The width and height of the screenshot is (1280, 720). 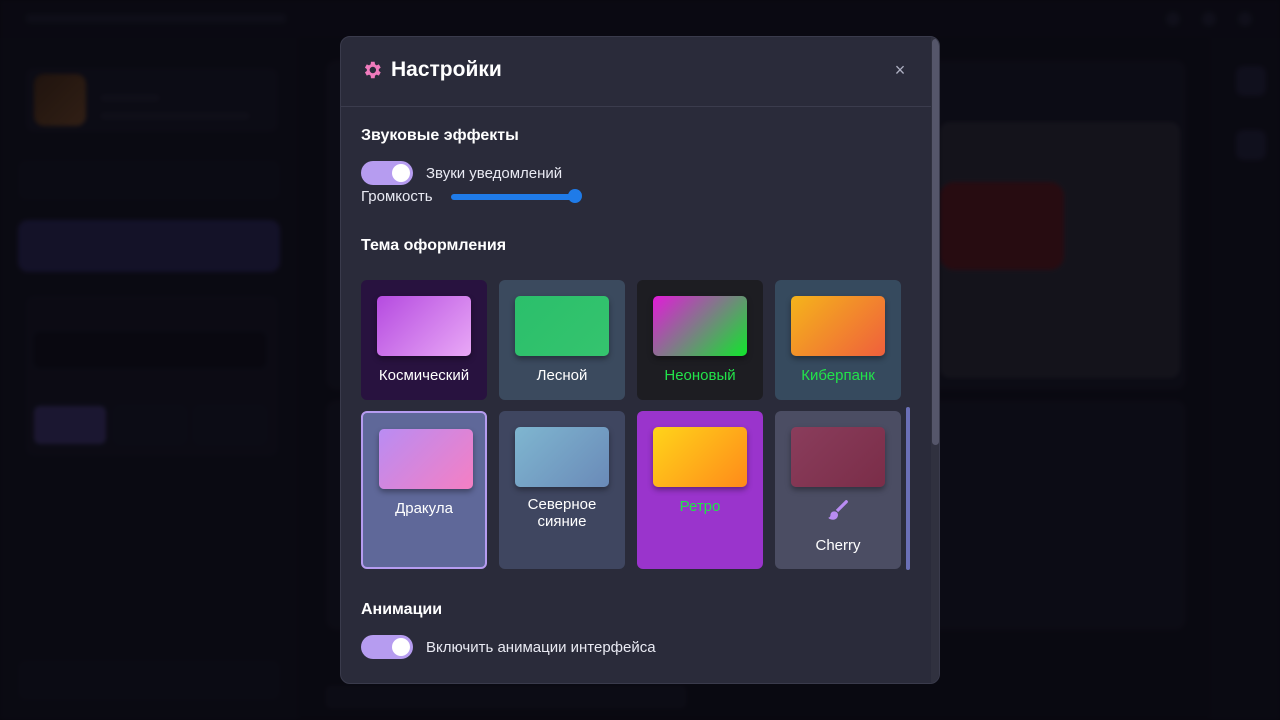 I want to click on notifications-toggle, so click(x=387, y=173).